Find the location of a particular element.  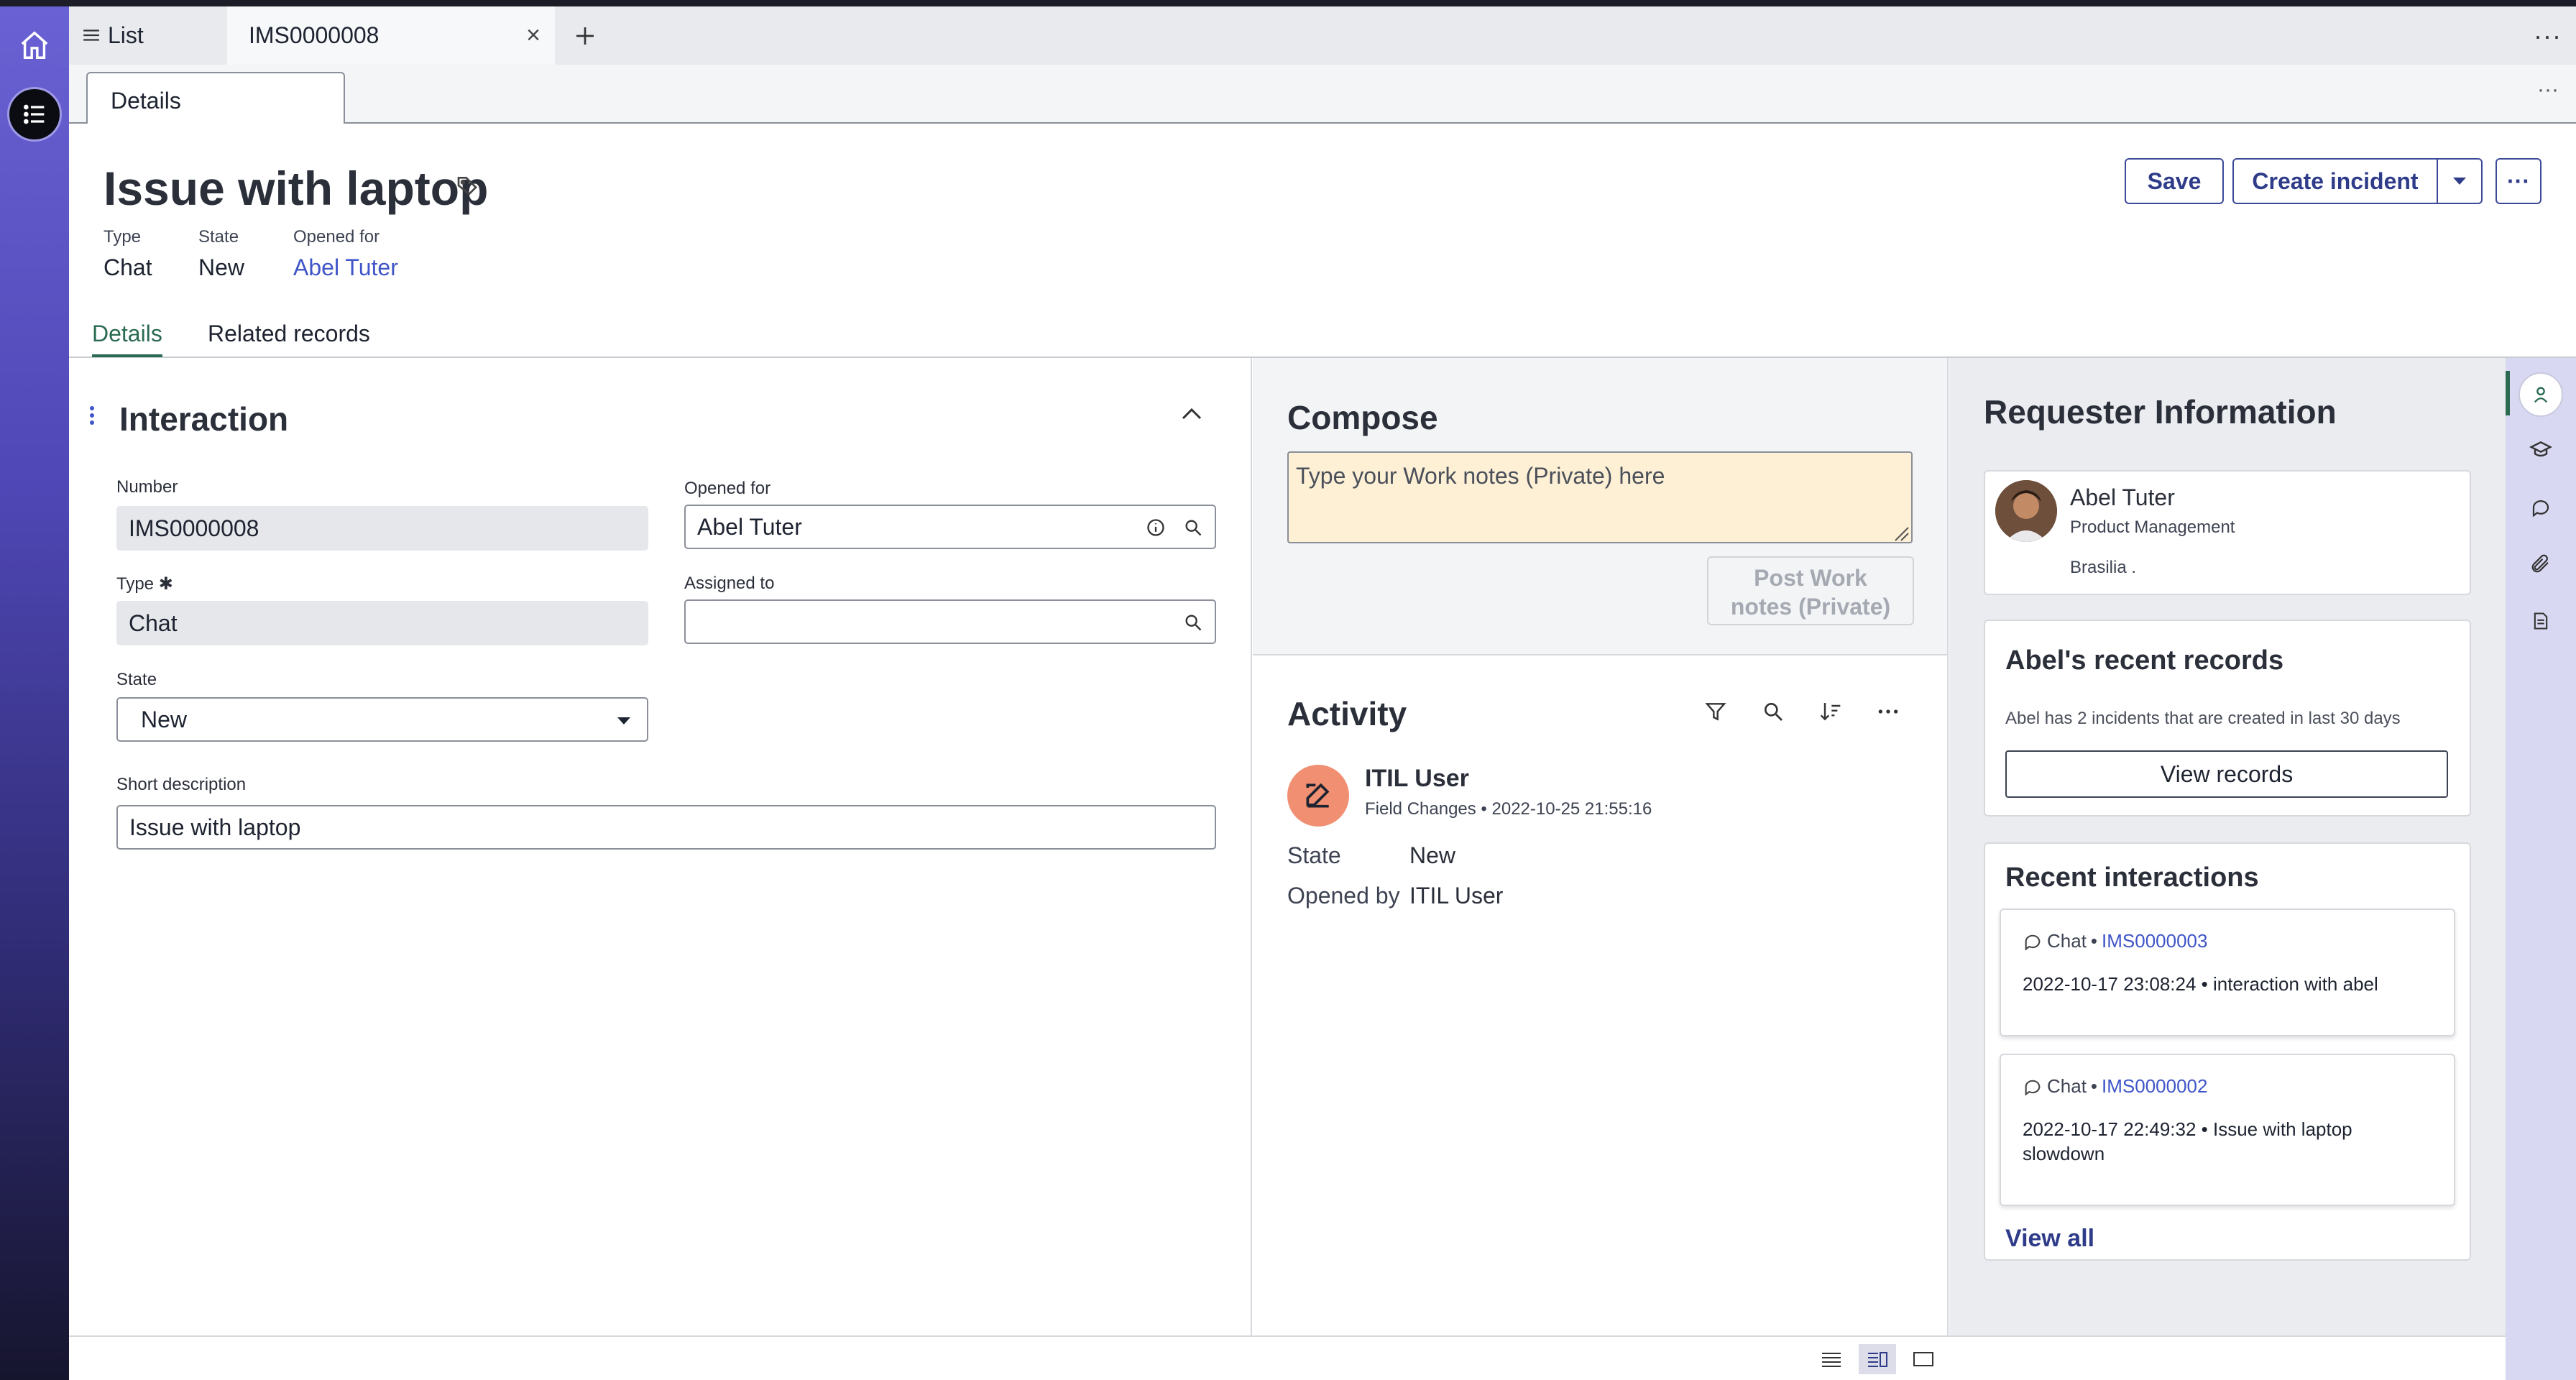

meta-state: State New is located at coordinates (221, 254).